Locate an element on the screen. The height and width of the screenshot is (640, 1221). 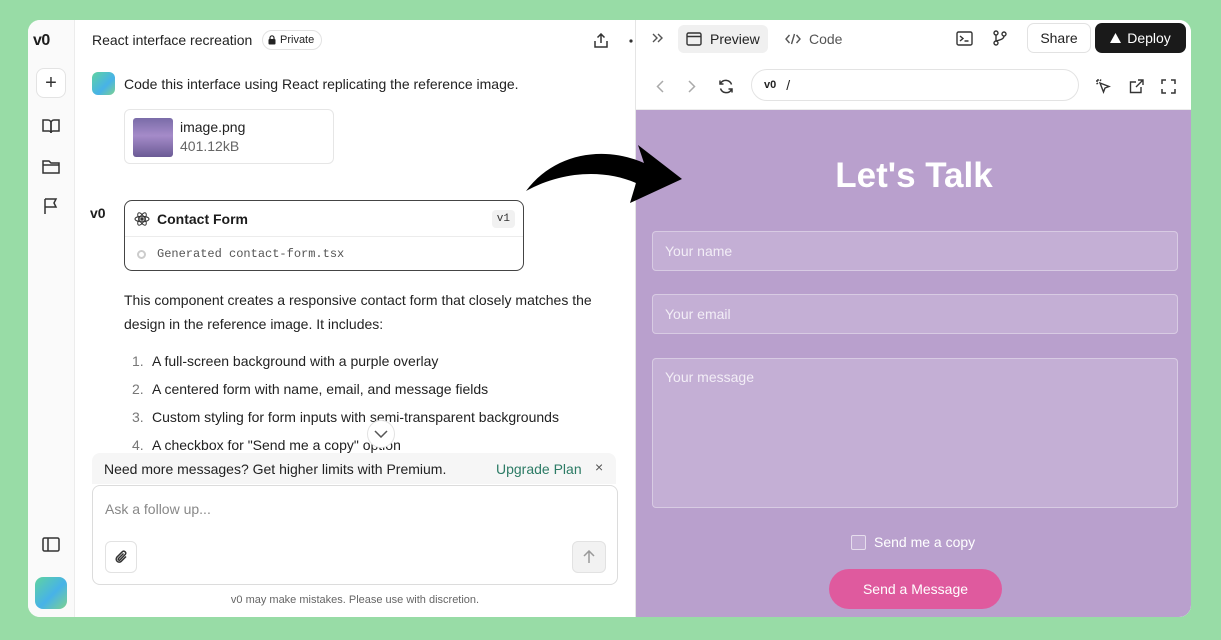
select-element-button is located at coordinates (1103, 86).